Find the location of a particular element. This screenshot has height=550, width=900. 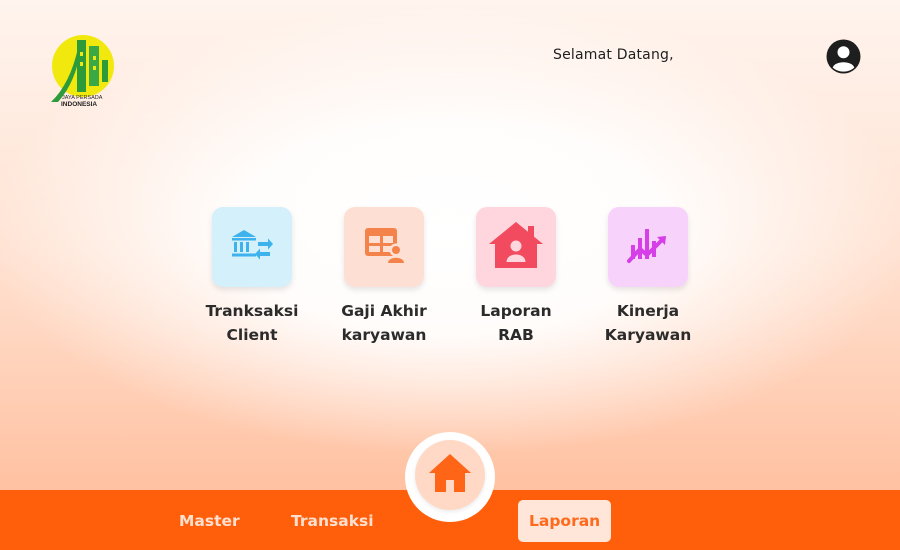

bank-transfer-icon is located at coordinates (252, 247).